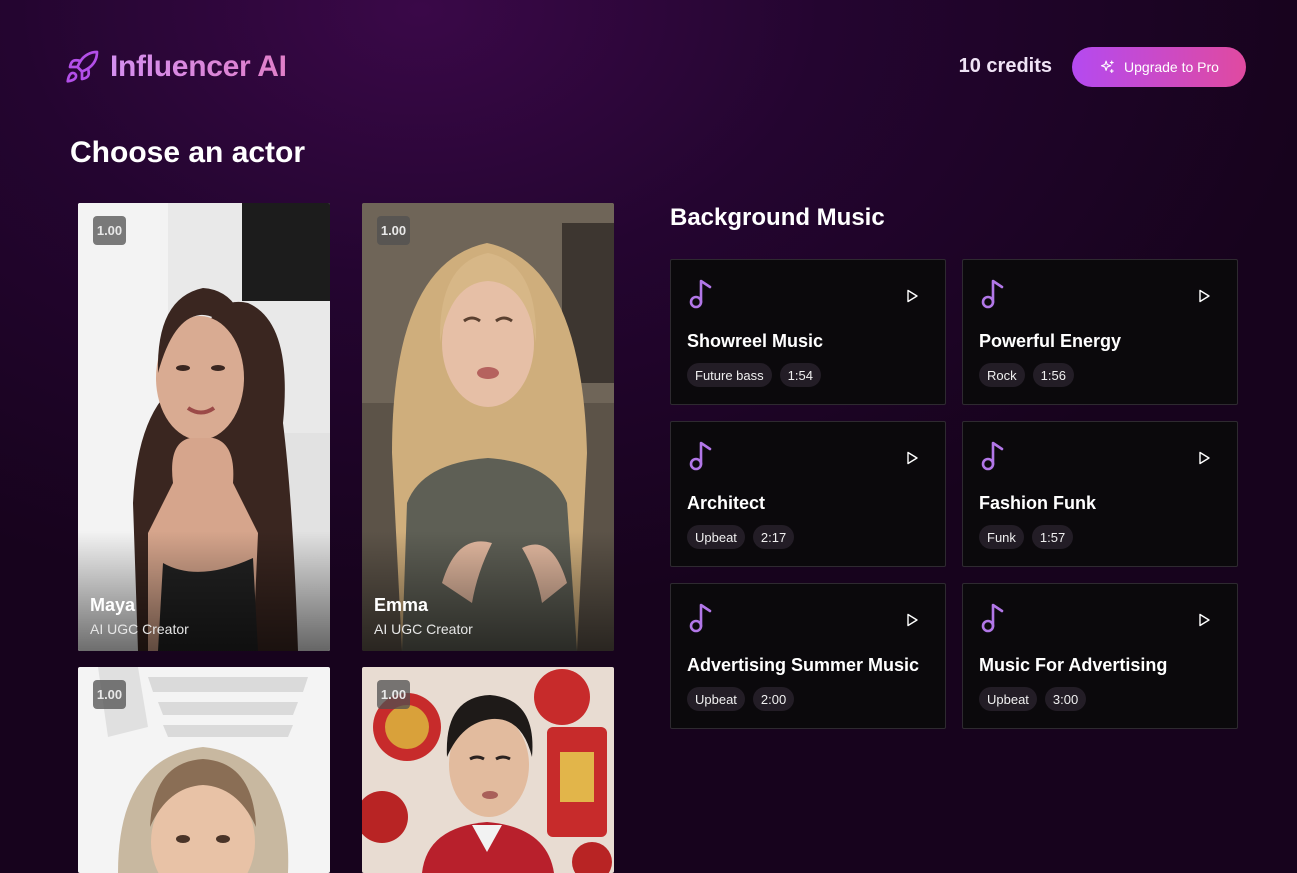  What do you see at coordinates (188, 152) in the screenshot?
I see `page-title: Choose an actor` at bounding box center [188, 152].